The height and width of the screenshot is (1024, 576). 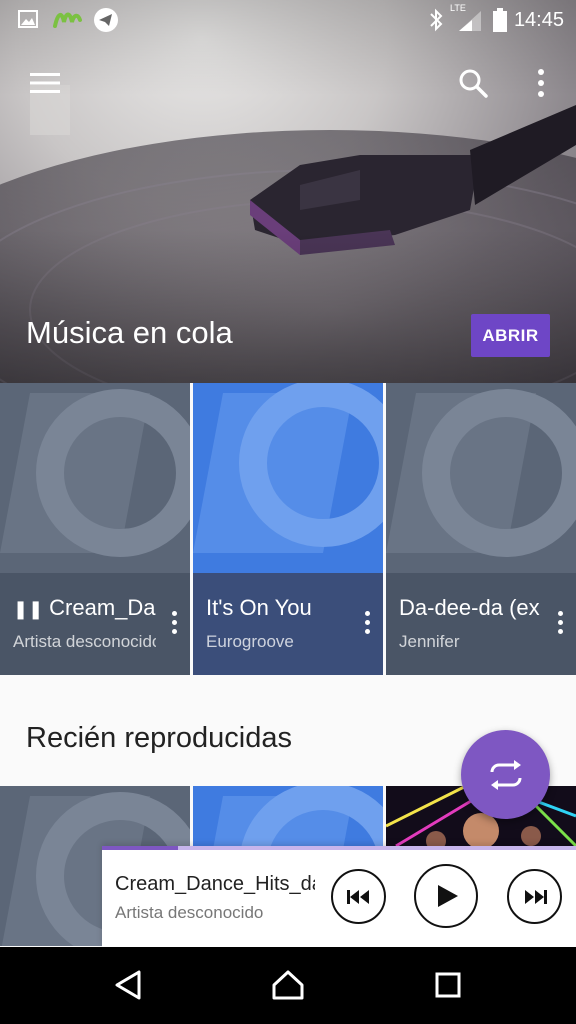 What do you see at coordinates (538, 20) in the screenshot?
I see `clock: 14:45` at bounding box center [538, 20].